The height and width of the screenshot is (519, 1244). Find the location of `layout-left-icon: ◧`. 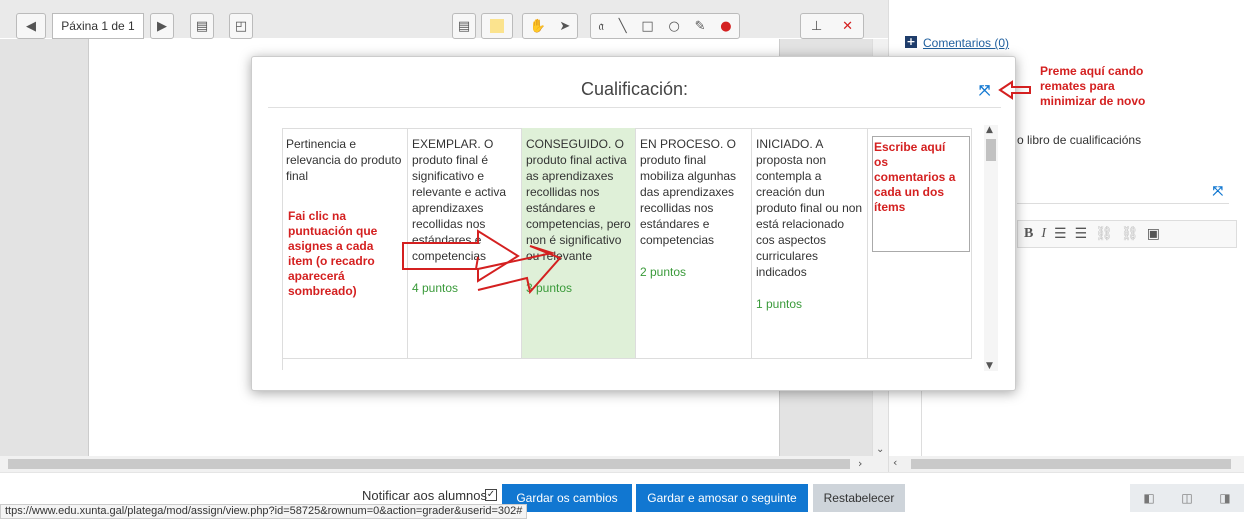

layout-left-icon: ◧ is located at coordinates (1148, 498).